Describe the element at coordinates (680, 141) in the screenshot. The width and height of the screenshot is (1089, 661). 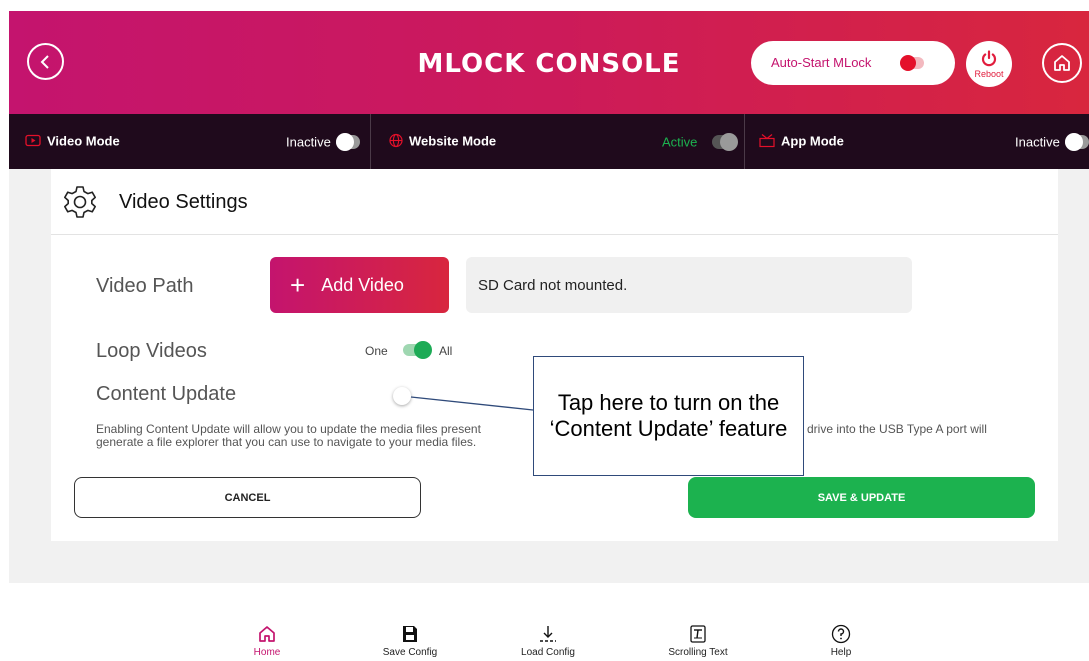
I see `mode-website-state: Active` at that location.